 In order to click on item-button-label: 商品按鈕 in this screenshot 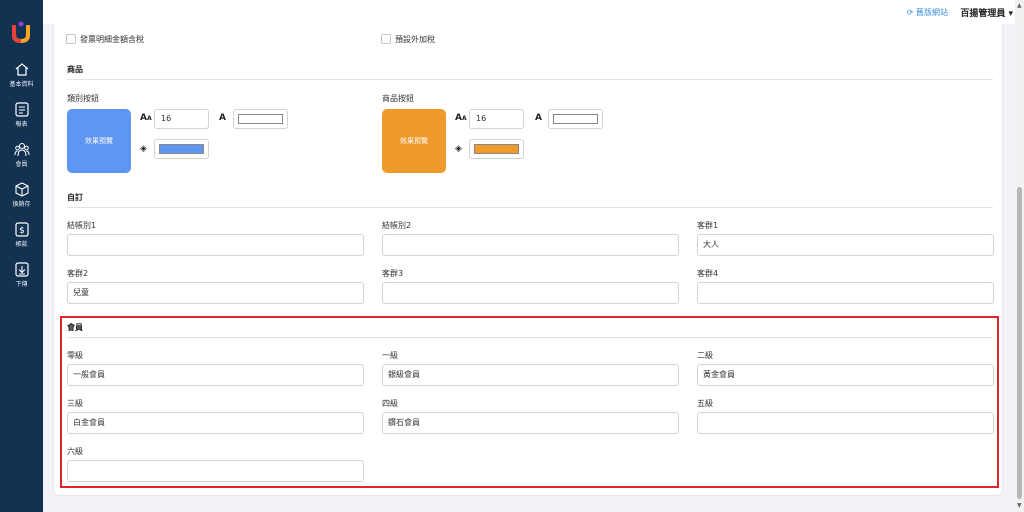, I will do `click(398, 98)`.